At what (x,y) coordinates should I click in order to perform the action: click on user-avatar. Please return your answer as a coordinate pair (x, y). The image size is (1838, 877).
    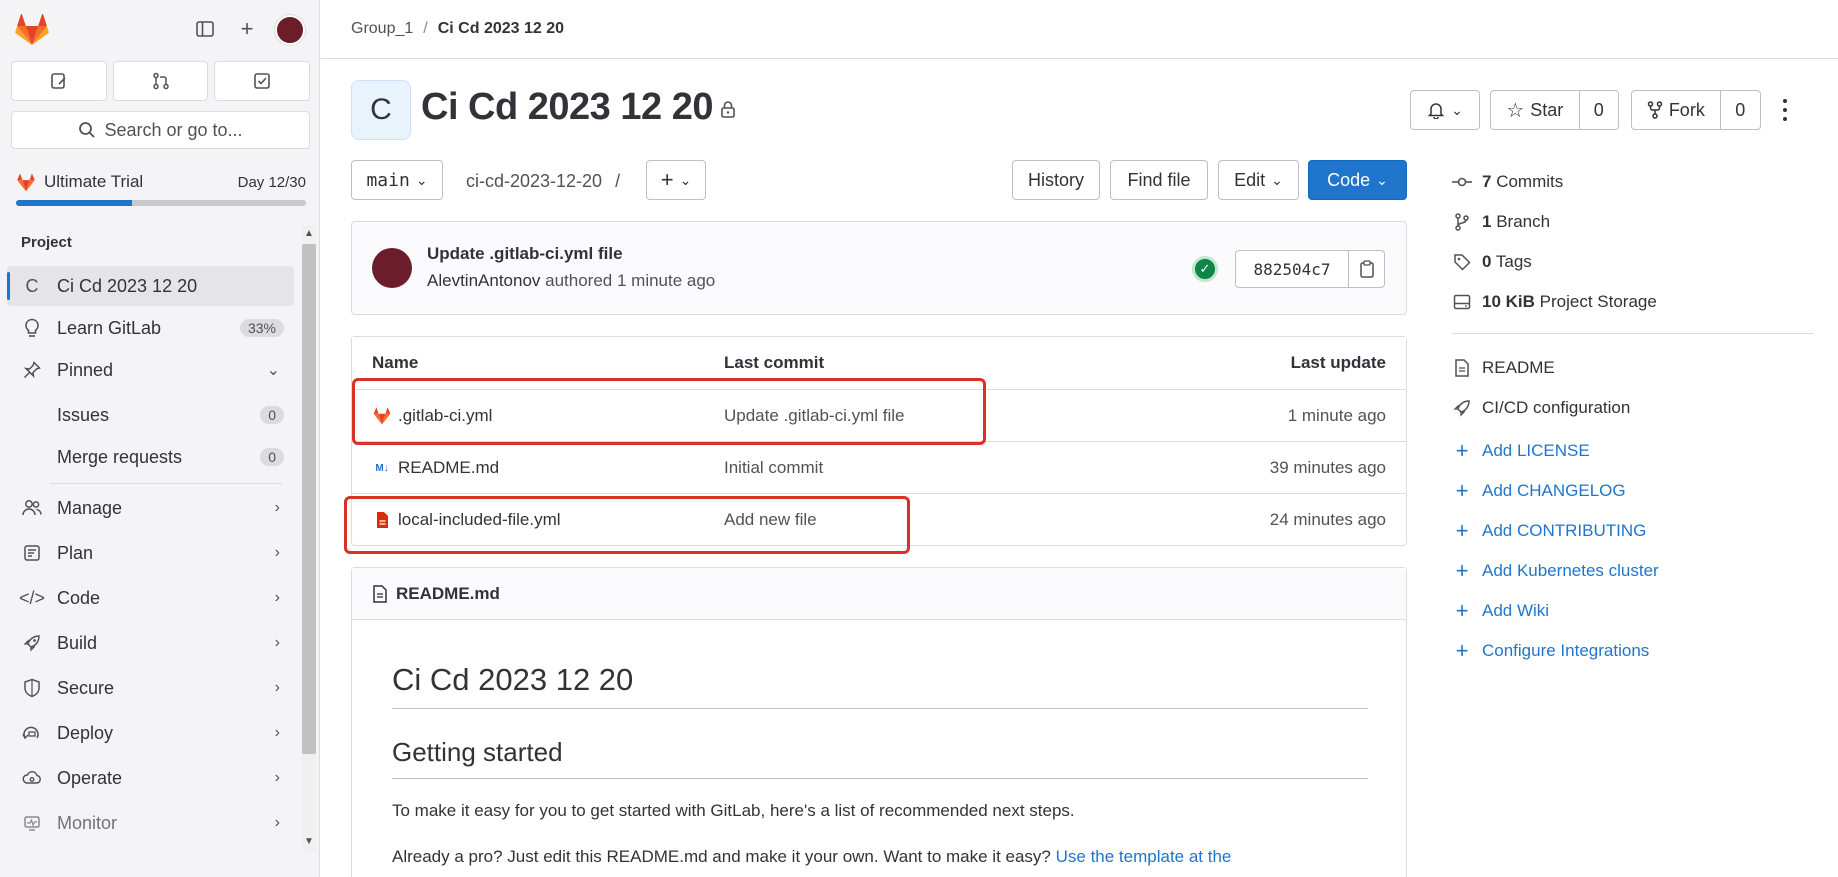
    Looking at the image, I should click on (290, 30).